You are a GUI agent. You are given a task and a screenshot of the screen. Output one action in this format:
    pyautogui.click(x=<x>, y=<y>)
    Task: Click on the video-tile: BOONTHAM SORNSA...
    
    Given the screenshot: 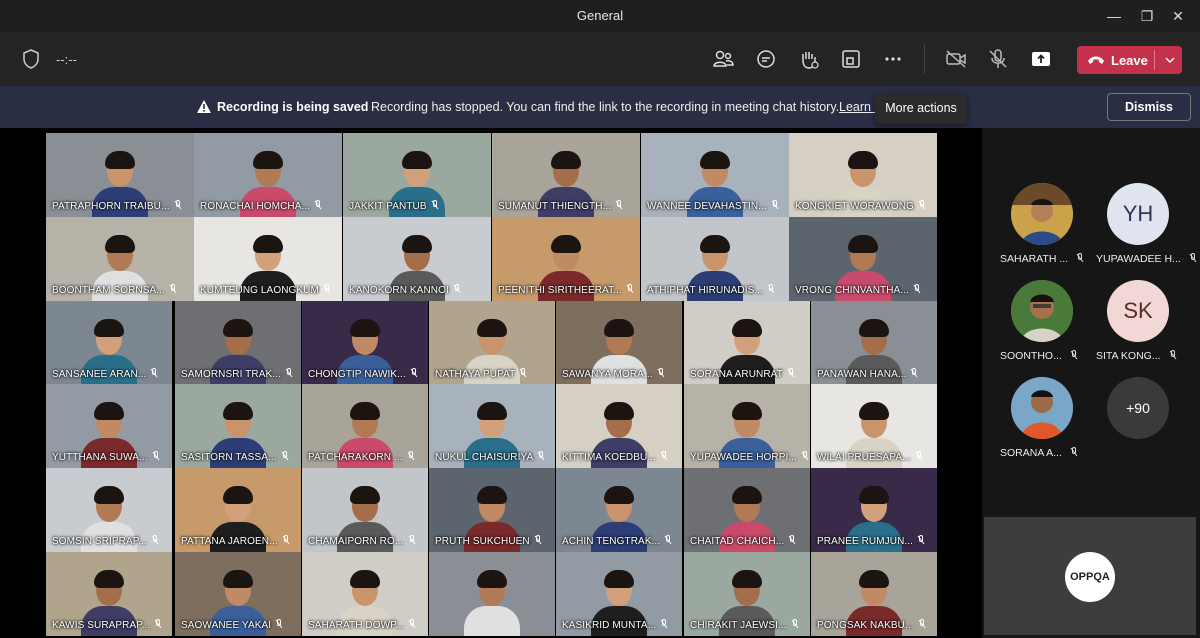 What is the action you would take?
    pyautogui.click(x=120, y=259)
    